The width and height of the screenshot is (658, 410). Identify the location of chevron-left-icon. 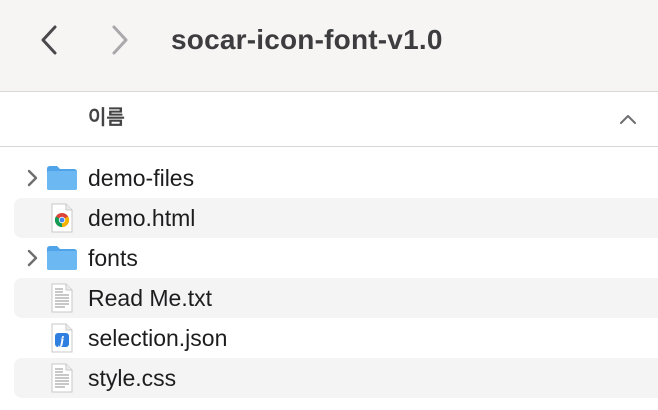
(49, 40).